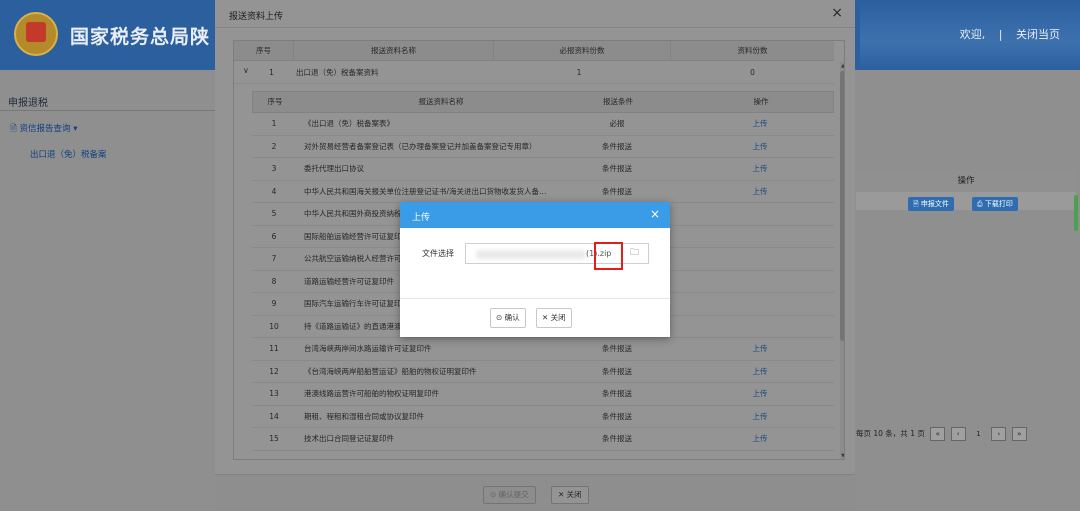  What do you see at coordinates (634, 253) in the screenshot?
I see `folder-icon: 🗀` at bounding box center [634, 253].